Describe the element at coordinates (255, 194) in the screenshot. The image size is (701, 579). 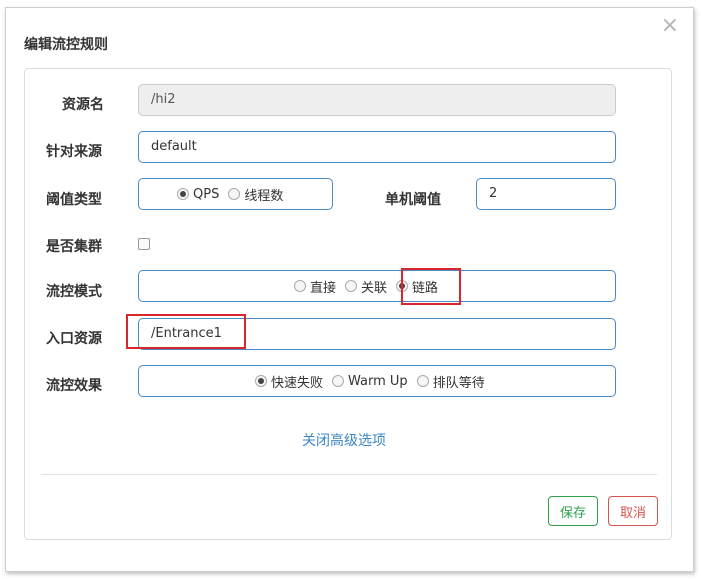
I see `threshold-type-thread-radio: 线程数` at that location.